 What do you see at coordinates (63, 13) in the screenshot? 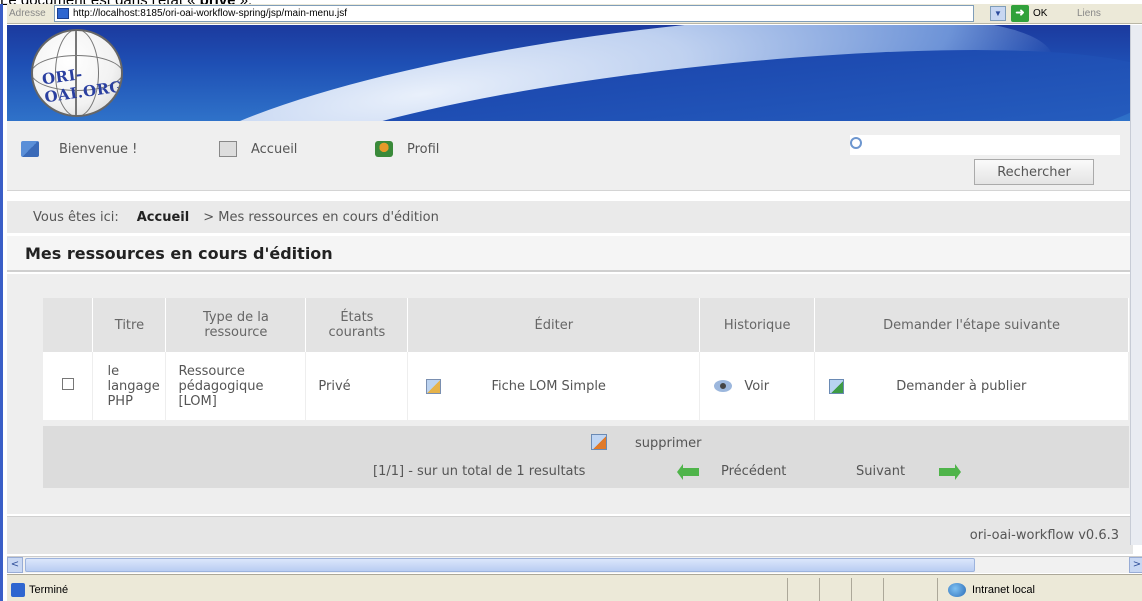
I see `page-favicon-icon` at bounding box center [63, 13].